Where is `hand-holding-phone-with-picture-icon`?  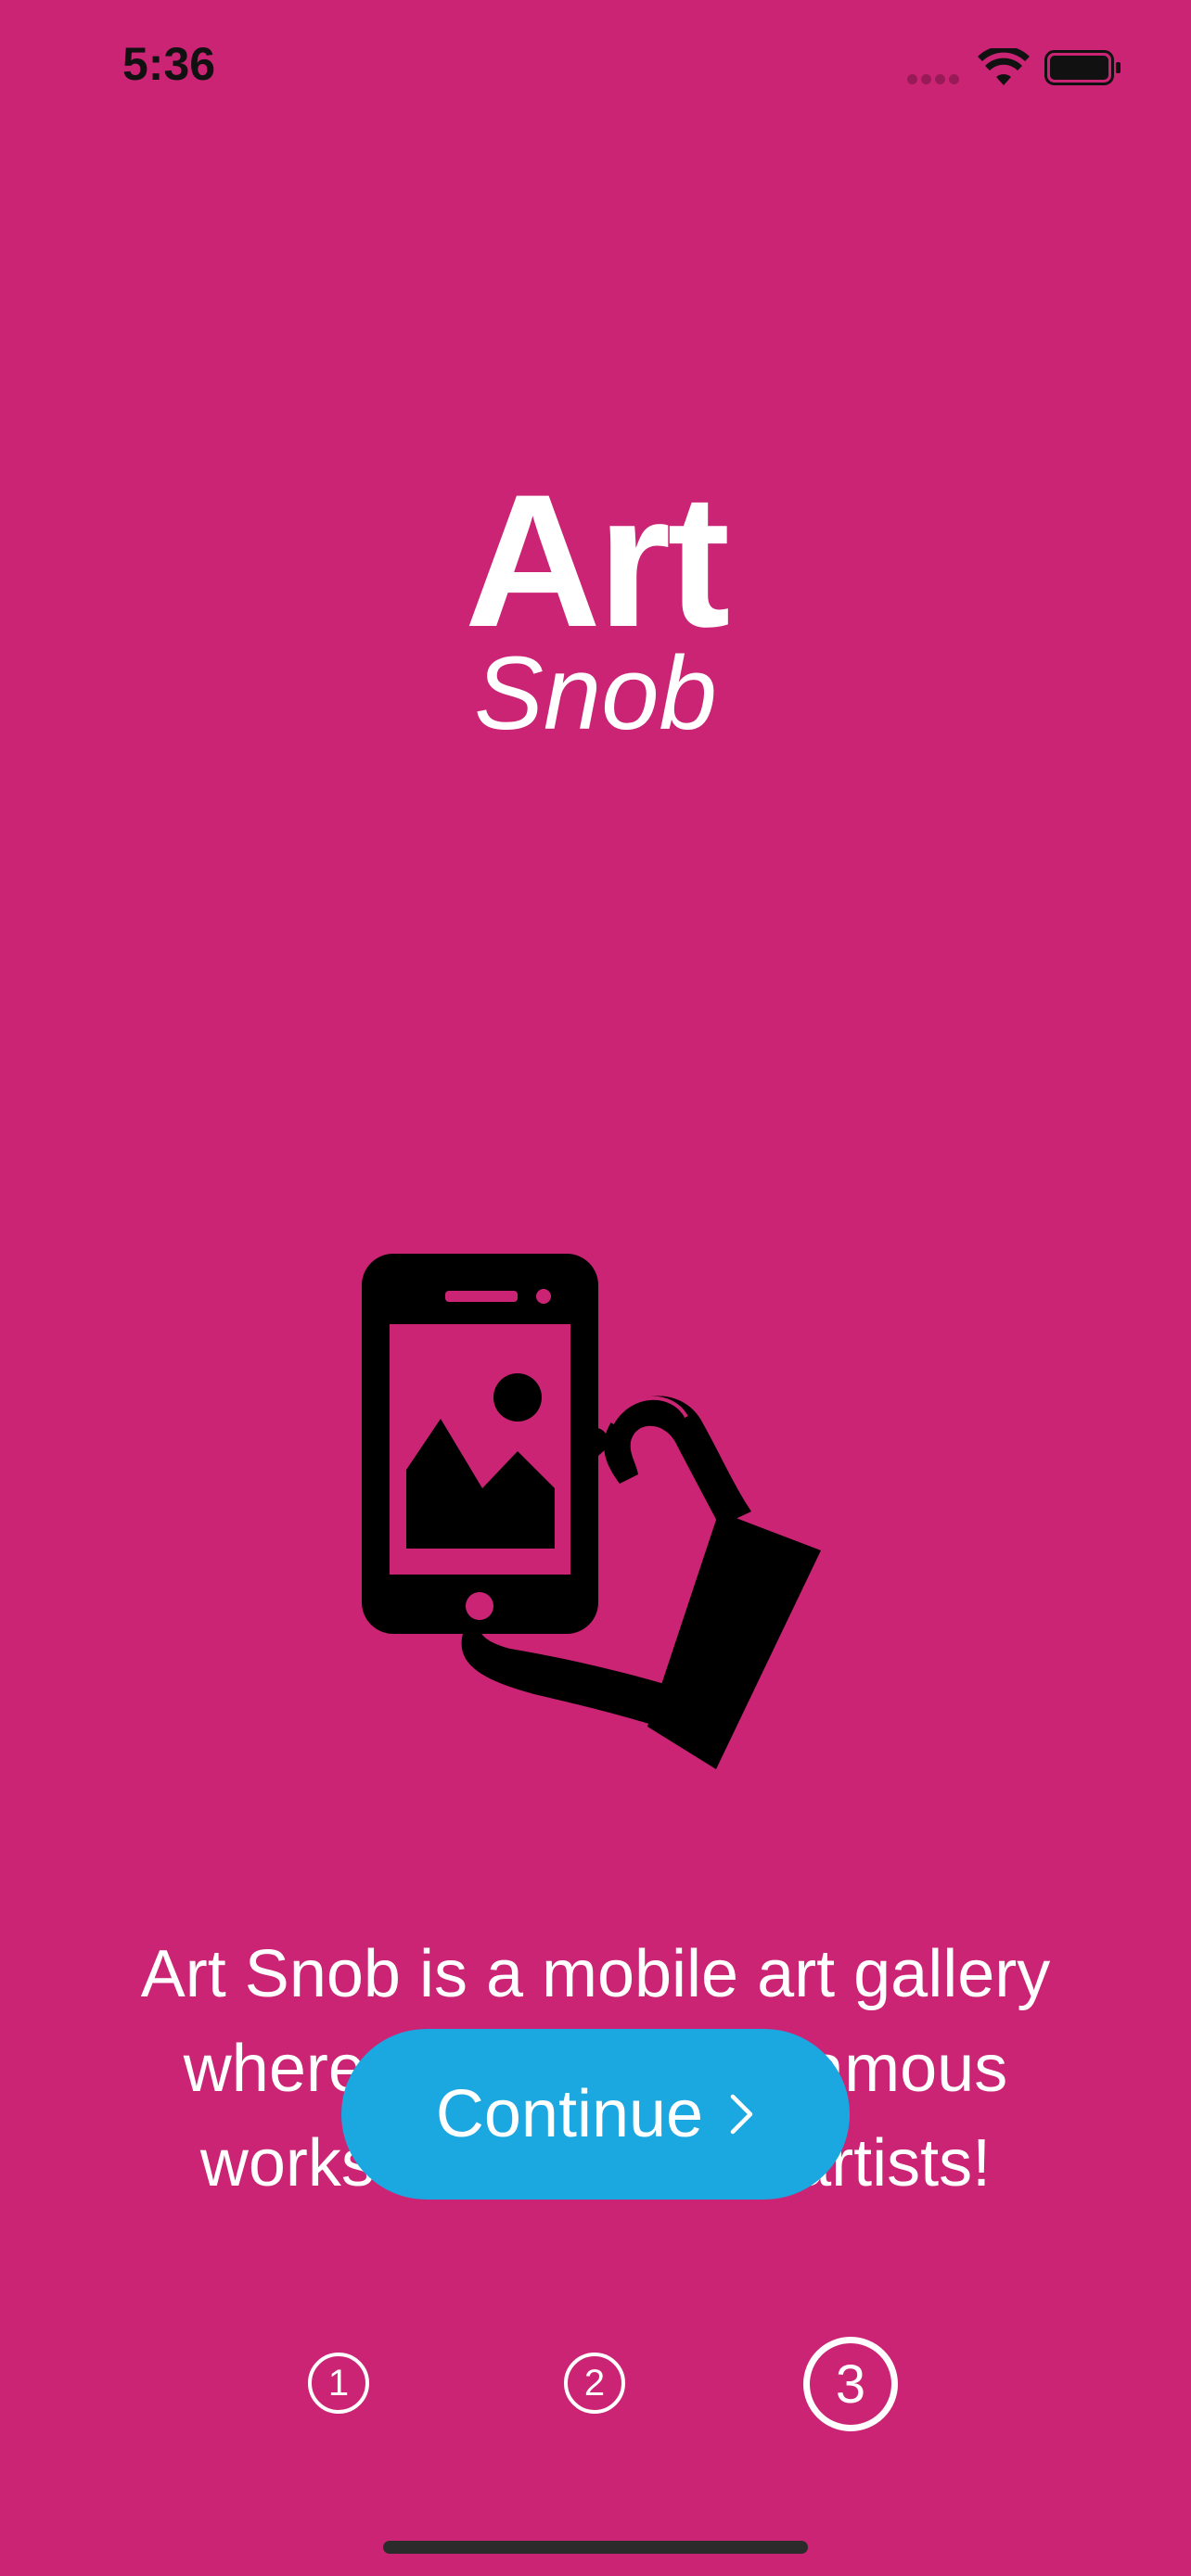 hand-holding-phone-with-picture-icon is located at coordinates (591, 1511).